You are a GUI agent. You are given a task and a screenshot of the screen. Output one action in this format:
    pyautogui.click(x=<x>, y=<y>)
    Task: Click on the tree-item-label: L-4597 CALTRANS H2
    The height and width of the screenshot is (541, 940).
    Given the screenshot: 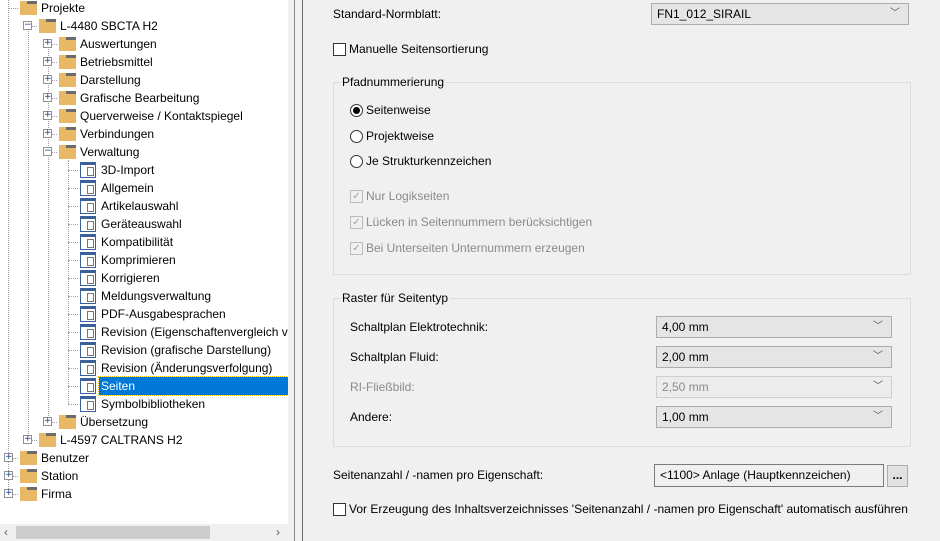 What is the action you would take?
    pyautogui.click(x=121, y=440)
    